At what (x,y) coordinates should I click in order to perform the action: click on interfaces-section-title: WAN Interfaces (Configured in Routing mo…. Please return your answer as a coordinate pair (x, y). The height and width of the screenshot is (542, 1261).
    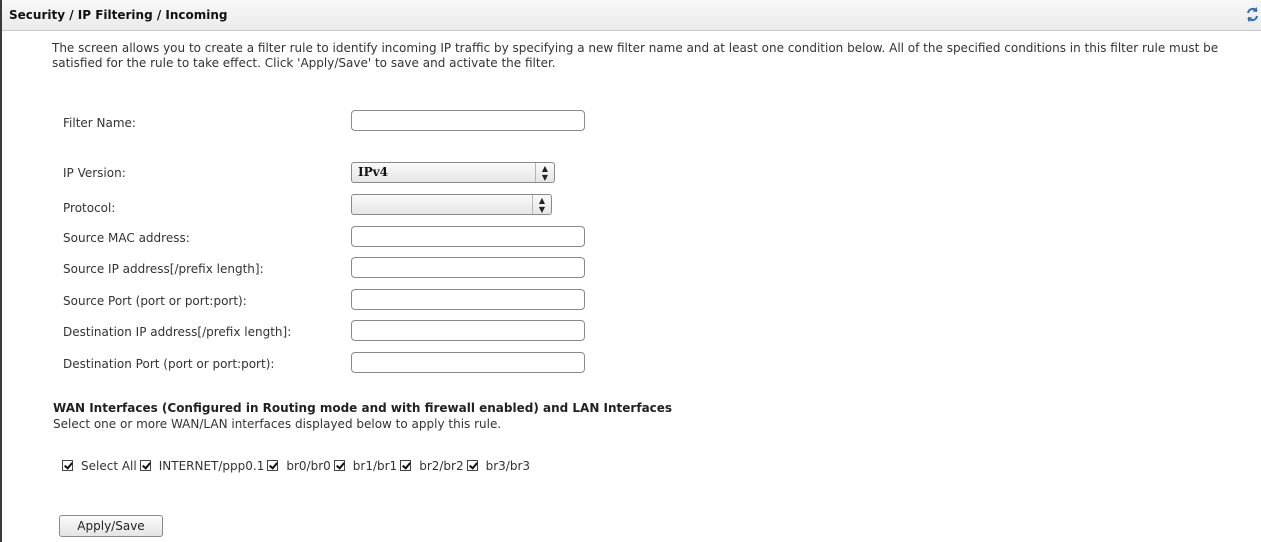
    Looking at the image, I should click on (363, 408).